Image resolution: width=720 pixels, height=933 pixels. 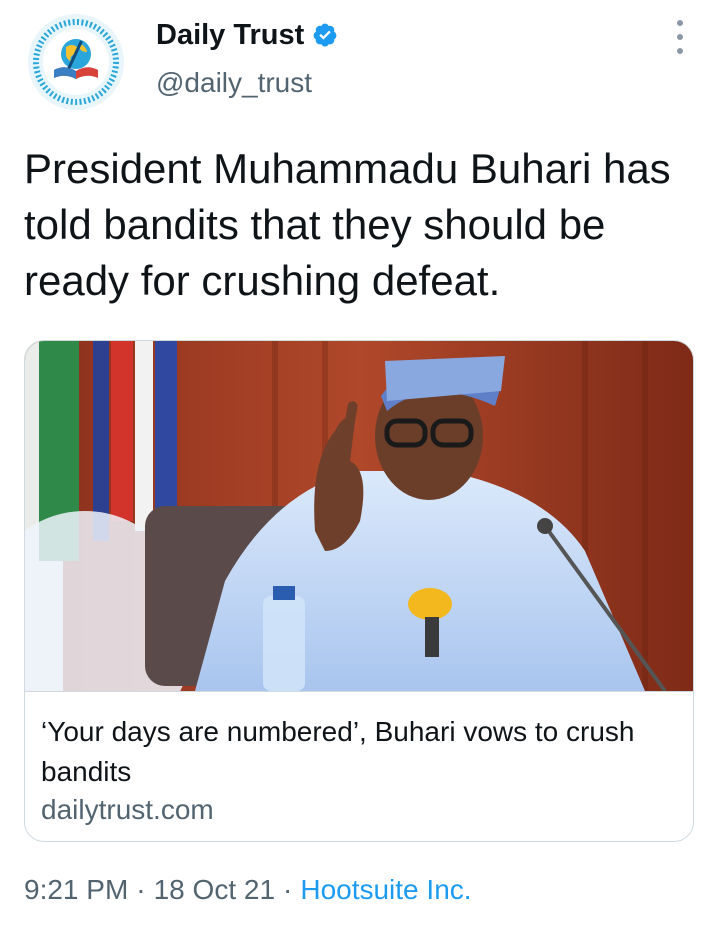 What do you see at coordinates (360, 60) in the screenshot?
I see `tweet-header: Daily Trust @daily_trust` at bounding box center [360, 60].